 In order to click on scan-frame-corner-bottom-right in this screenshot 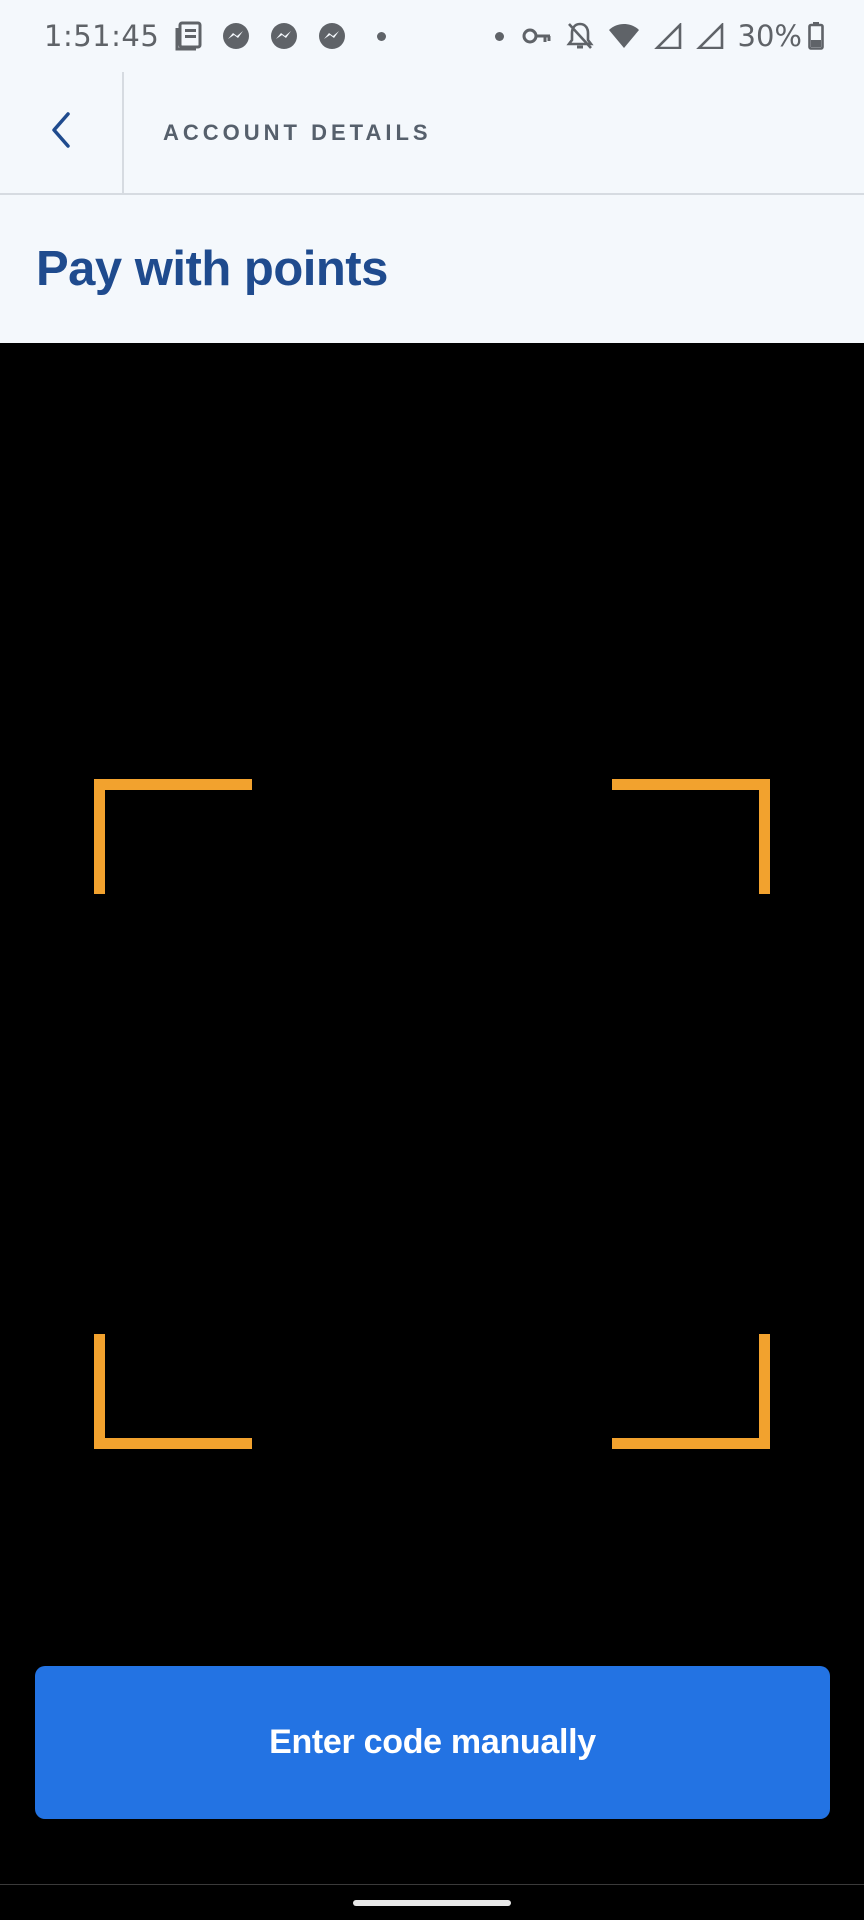, I will do `click(691, 1391)`.